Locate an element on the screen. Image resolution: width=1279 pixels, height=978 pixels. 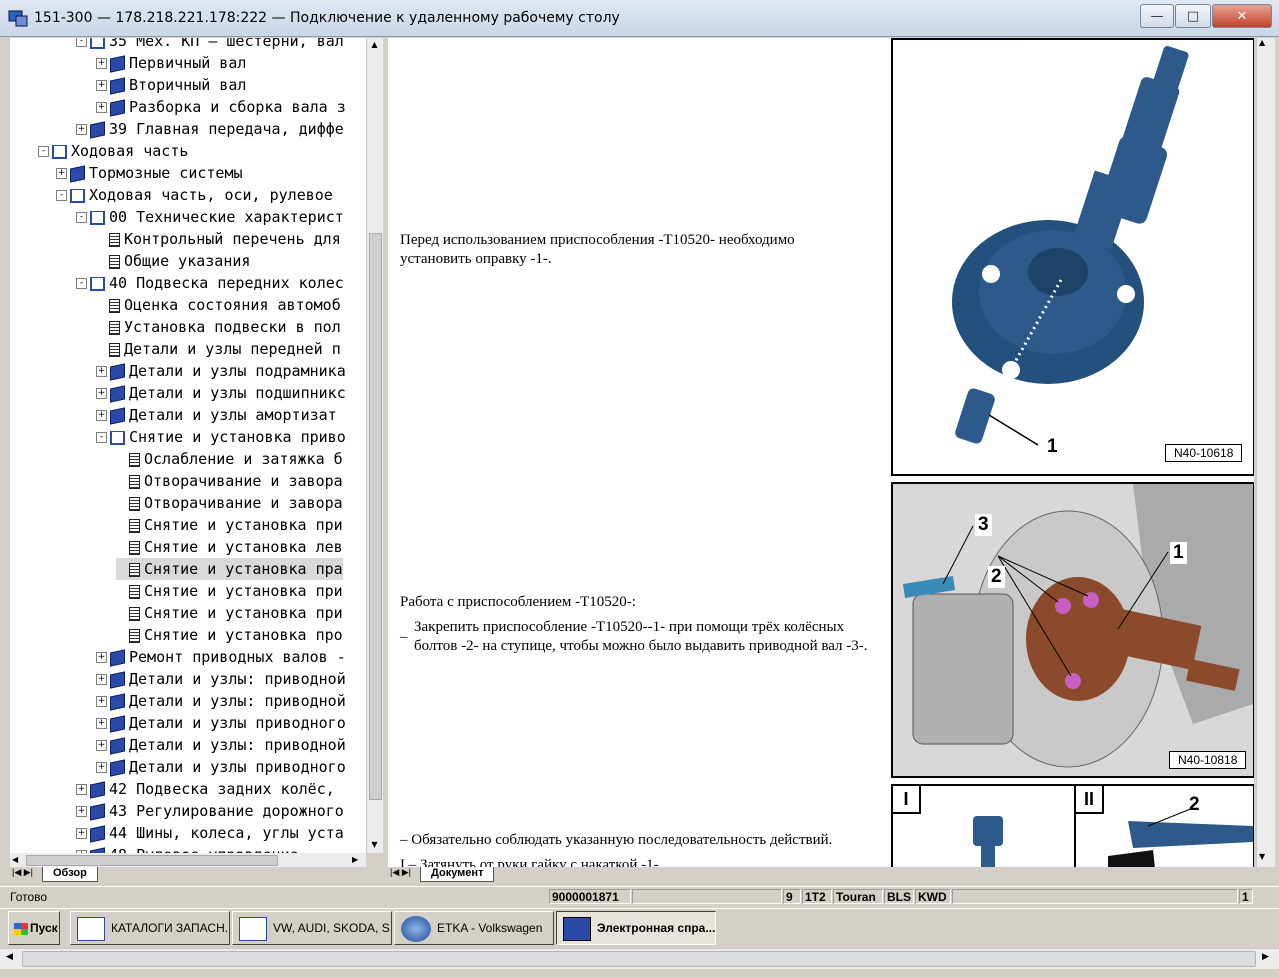
closed-book-icon is located at coordinates (117, 745).